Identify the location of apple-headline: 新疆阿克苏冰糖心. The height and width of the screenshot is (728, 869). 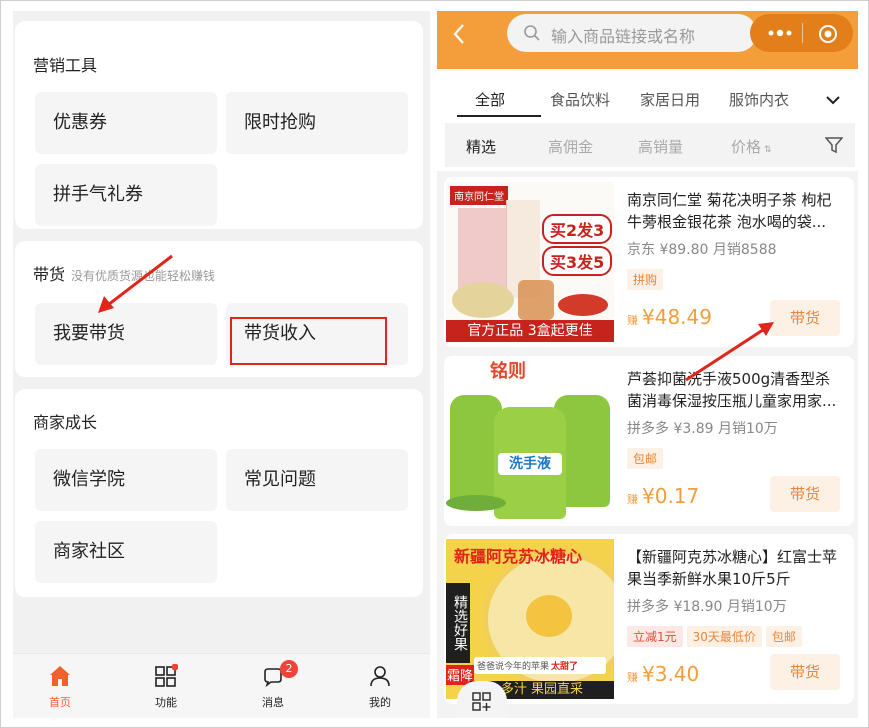
(518, 556).